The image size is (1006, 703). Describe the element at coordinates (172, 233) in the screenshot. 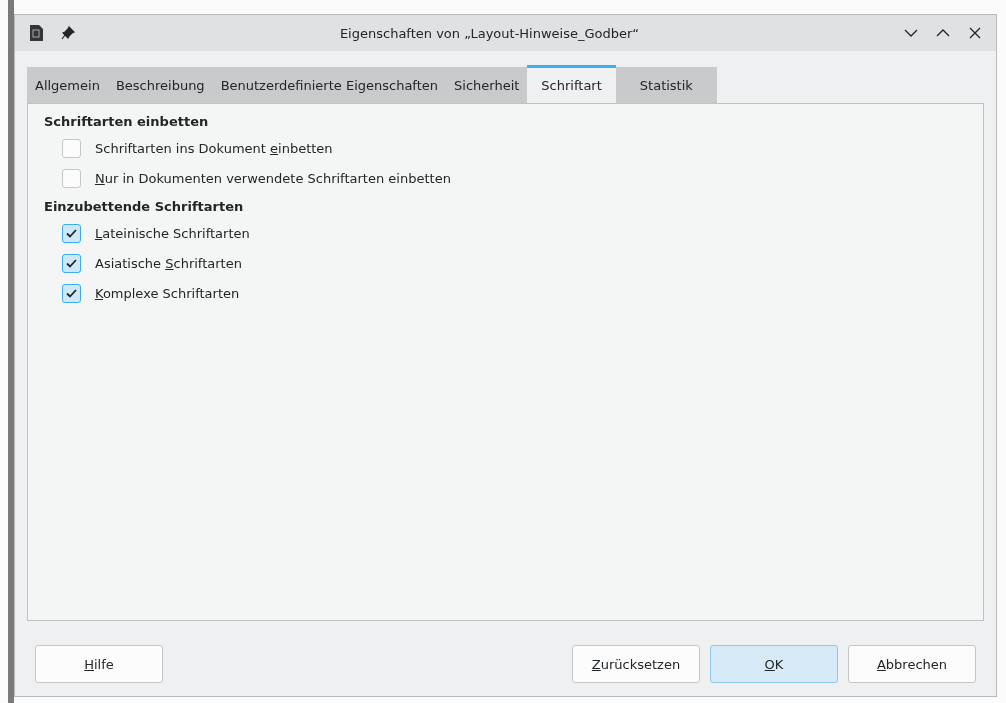

I see `checkbox-label: Lateinische Schriftarten` at that location.